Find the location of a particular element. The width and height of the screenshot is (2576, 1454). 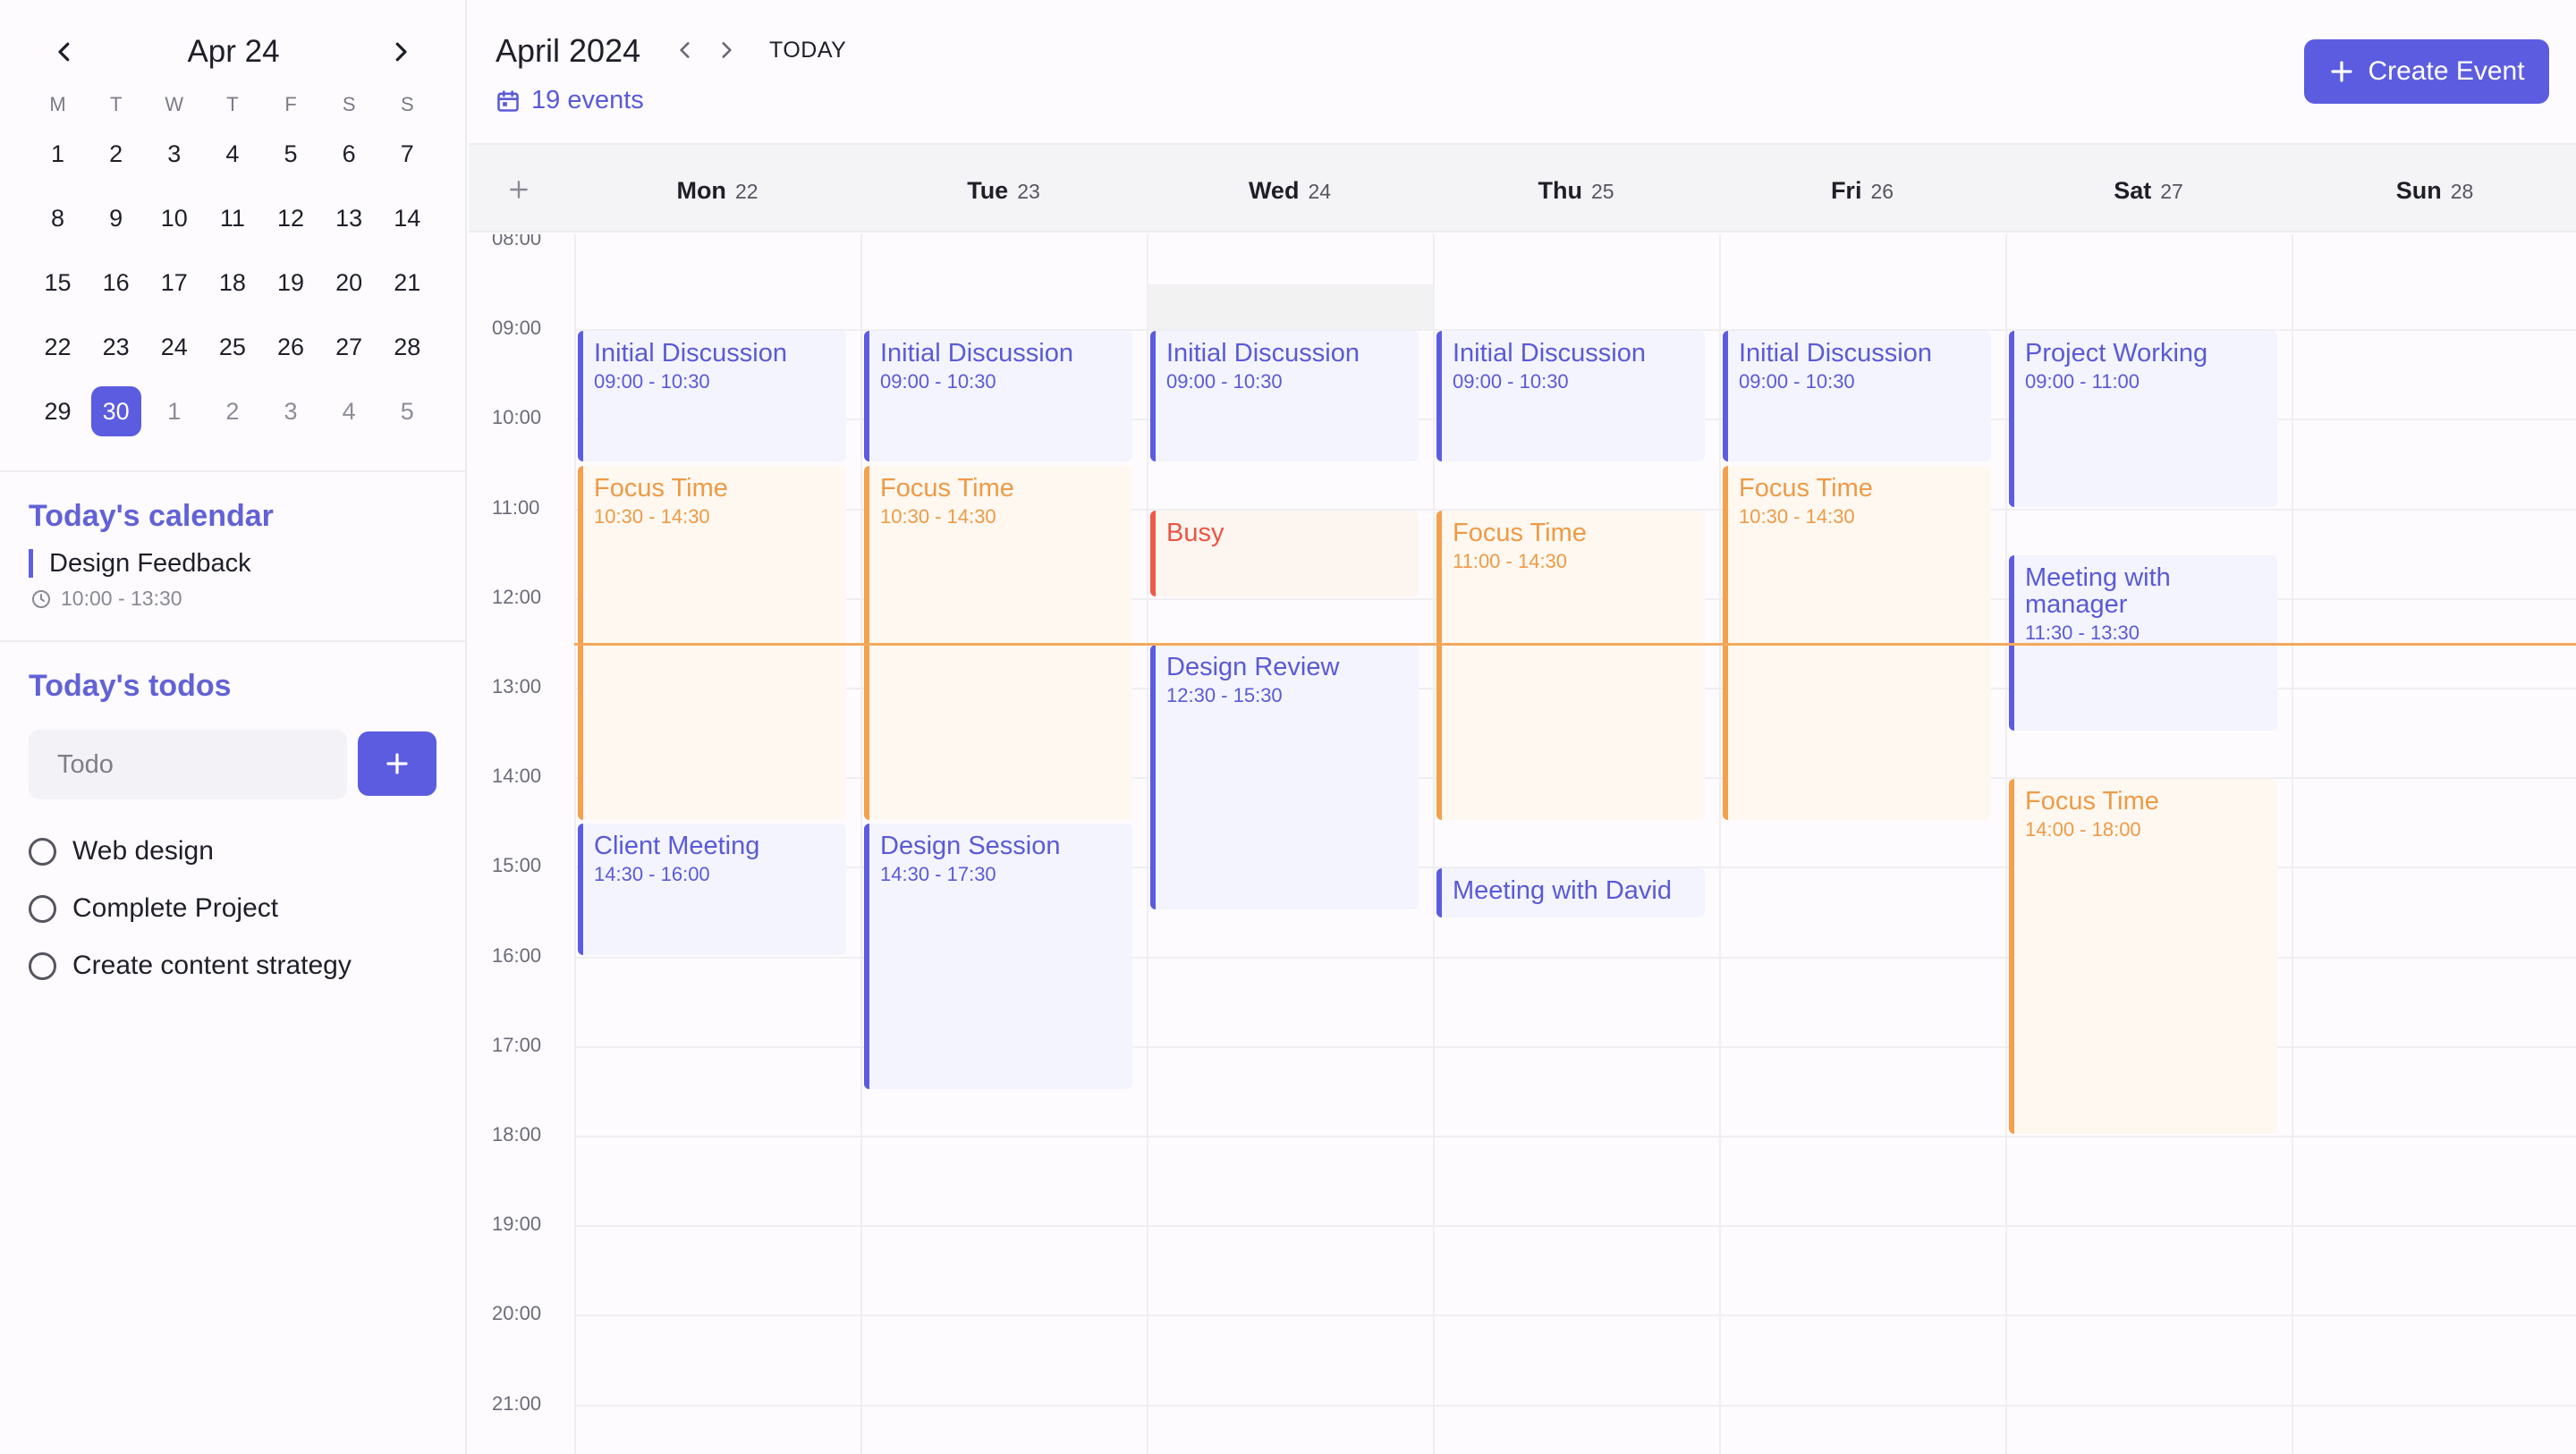

event-title: Initial Discussion is located at coordinates (1263, 353).